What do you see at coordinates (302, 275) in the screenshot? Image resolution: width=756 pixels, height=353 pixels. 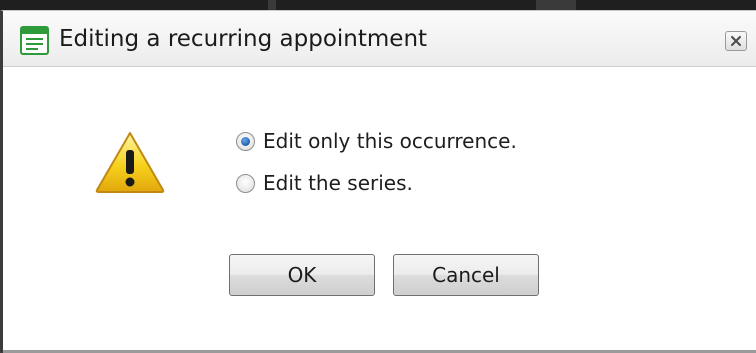 I see `ok-button: OK` at bounding box center [302, 275].